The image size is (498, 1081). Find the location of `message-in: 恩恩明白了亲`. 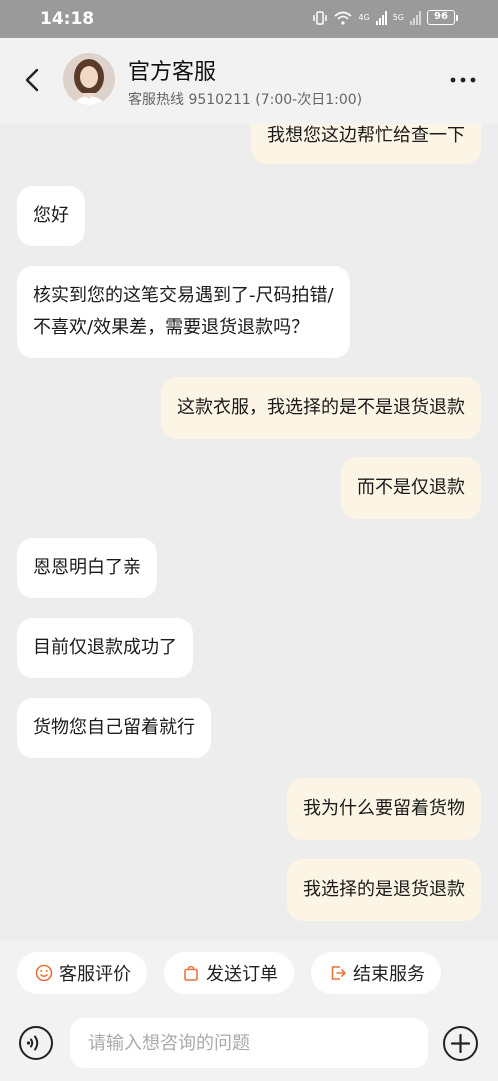

message-in: 恩恩明白了亲 is located at coordinates (87, 568).